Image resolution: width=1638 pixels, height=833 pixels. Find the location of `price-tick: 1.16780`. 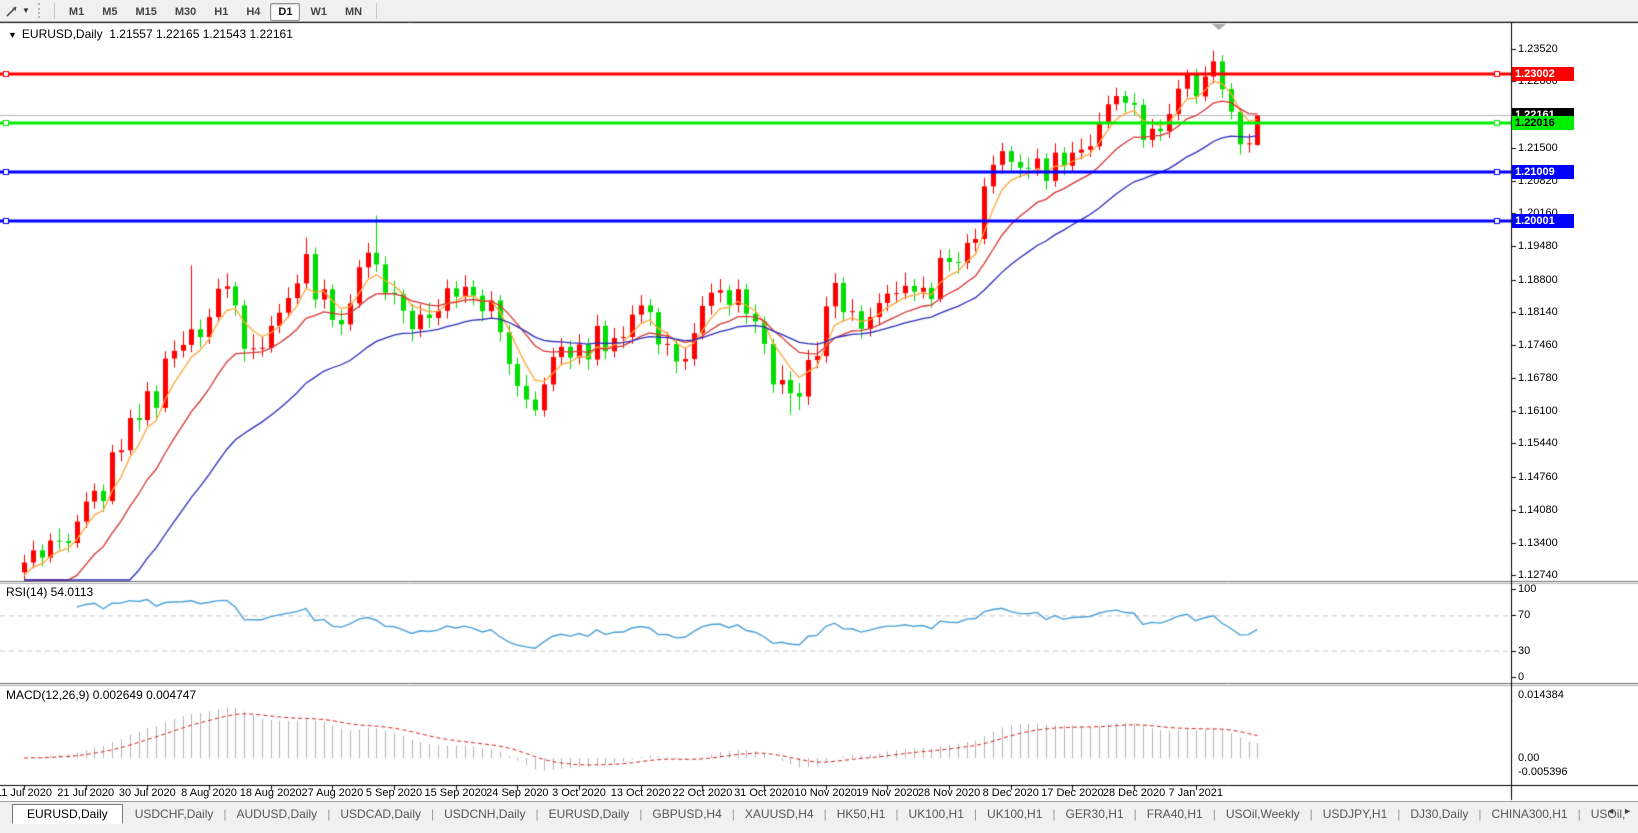

price-tick: 1.16780 is located at coordinates (1538, 378).